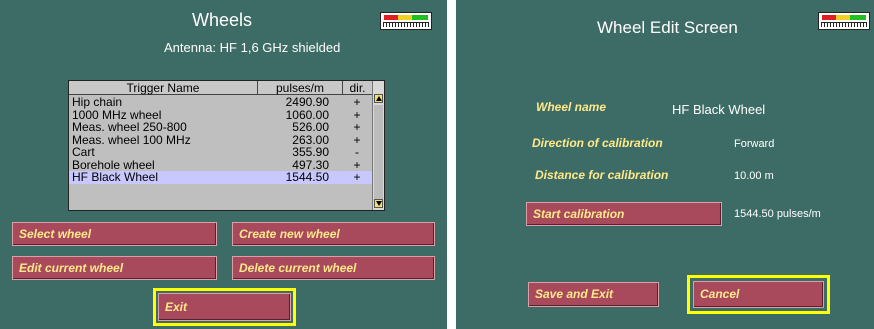 This screenshot has height=329, width=874. I want to click on table-scrollbar, so click(378, 145).